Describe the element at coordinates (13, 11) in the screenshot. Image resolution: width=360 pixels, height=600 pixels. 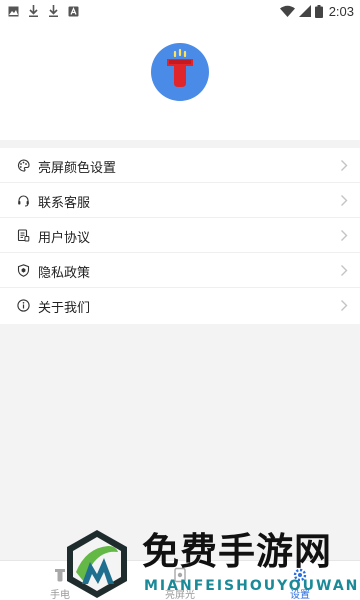
I see `image-icon` at that location.